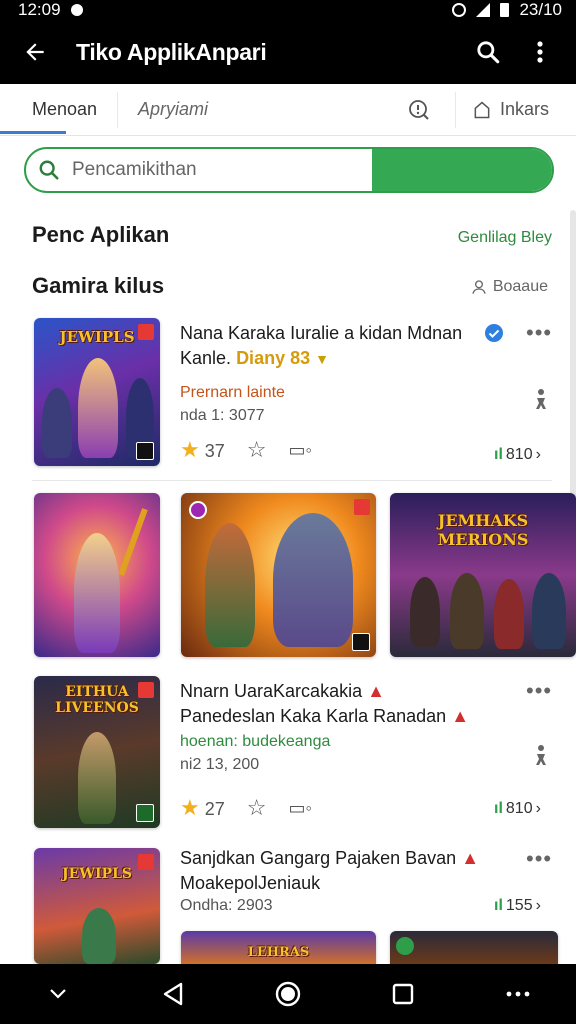  I want to click on app-actions: ★ 37 ☆ ▭◦, so click(246, 450).